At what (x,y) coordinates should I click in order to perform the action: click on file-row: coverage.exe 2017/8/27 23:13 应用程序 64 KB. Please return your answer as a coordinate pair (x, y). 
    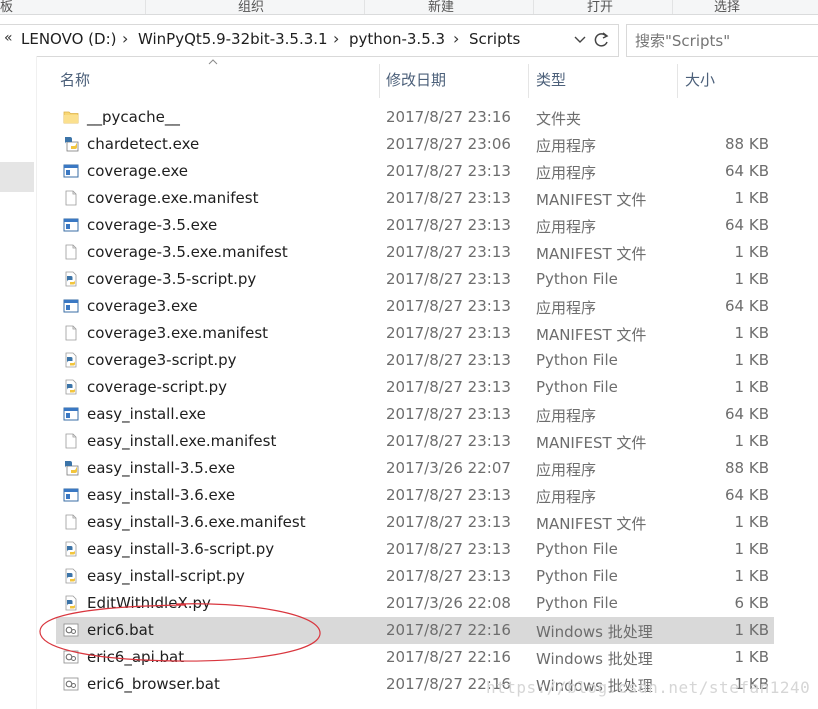
    Looking at the image, I should click on (415, 171).